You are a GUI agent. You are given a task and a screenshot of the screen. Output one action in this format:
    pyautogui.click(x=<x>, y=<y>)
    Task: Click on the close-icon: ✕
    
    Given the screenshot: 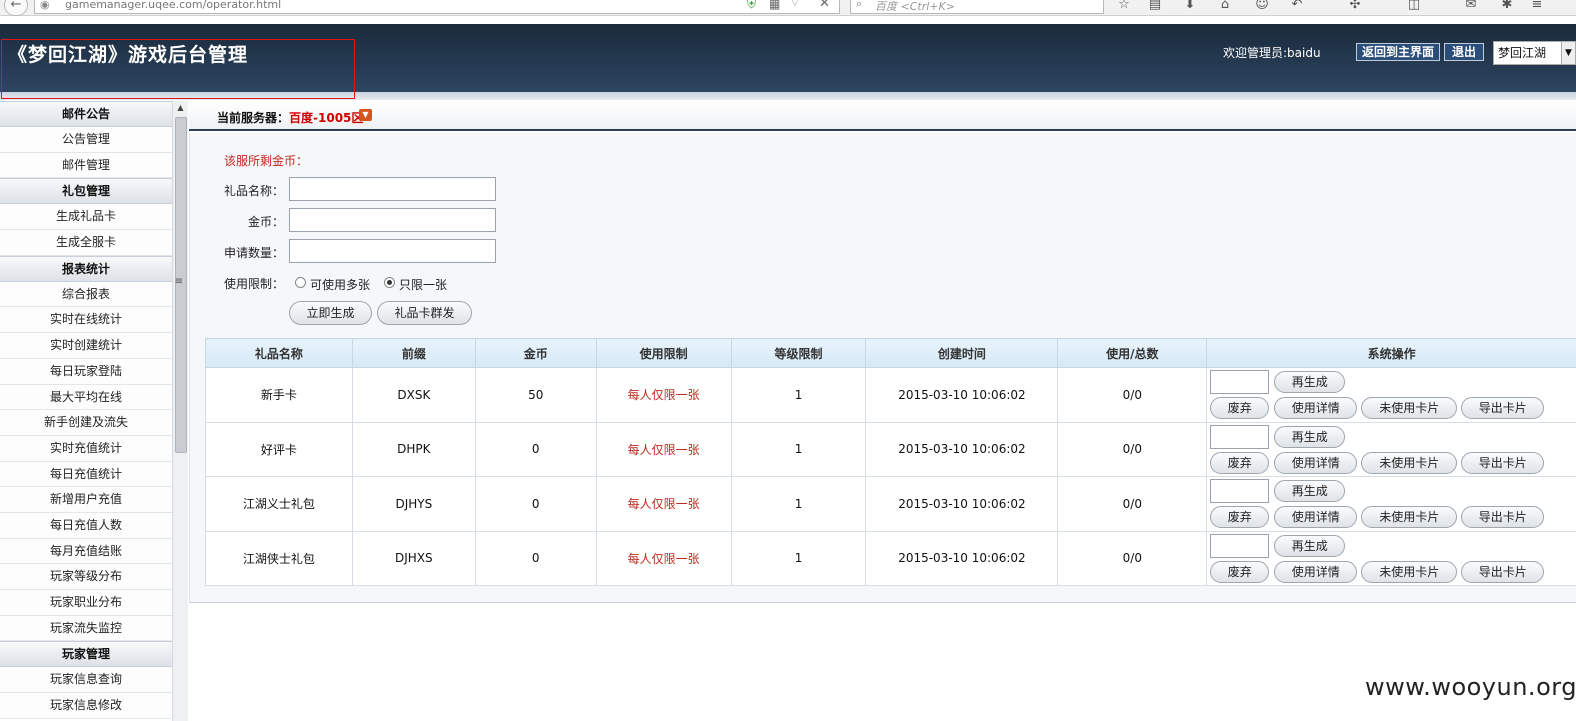 What is the action you would take?
    pyautogui.click(x=824, y=5)
    